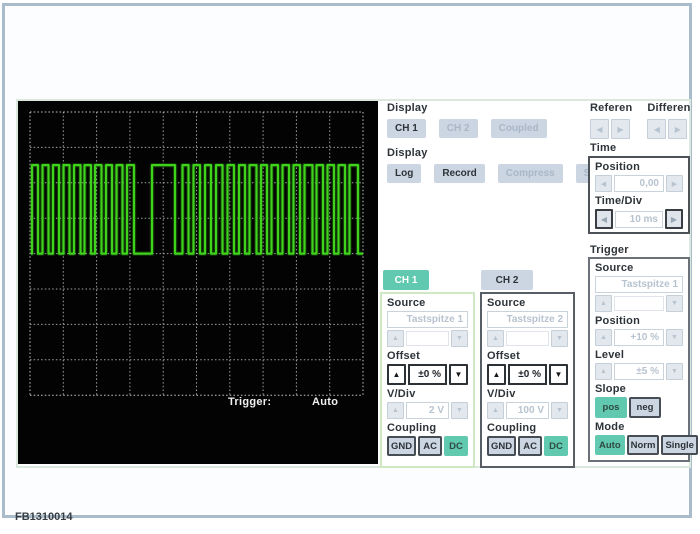 This screenshot has height=534, width=700. Describe the element at coordinates (674, 337) in the screenshot. I see `trigger-position-down-button: ▼` at that location.